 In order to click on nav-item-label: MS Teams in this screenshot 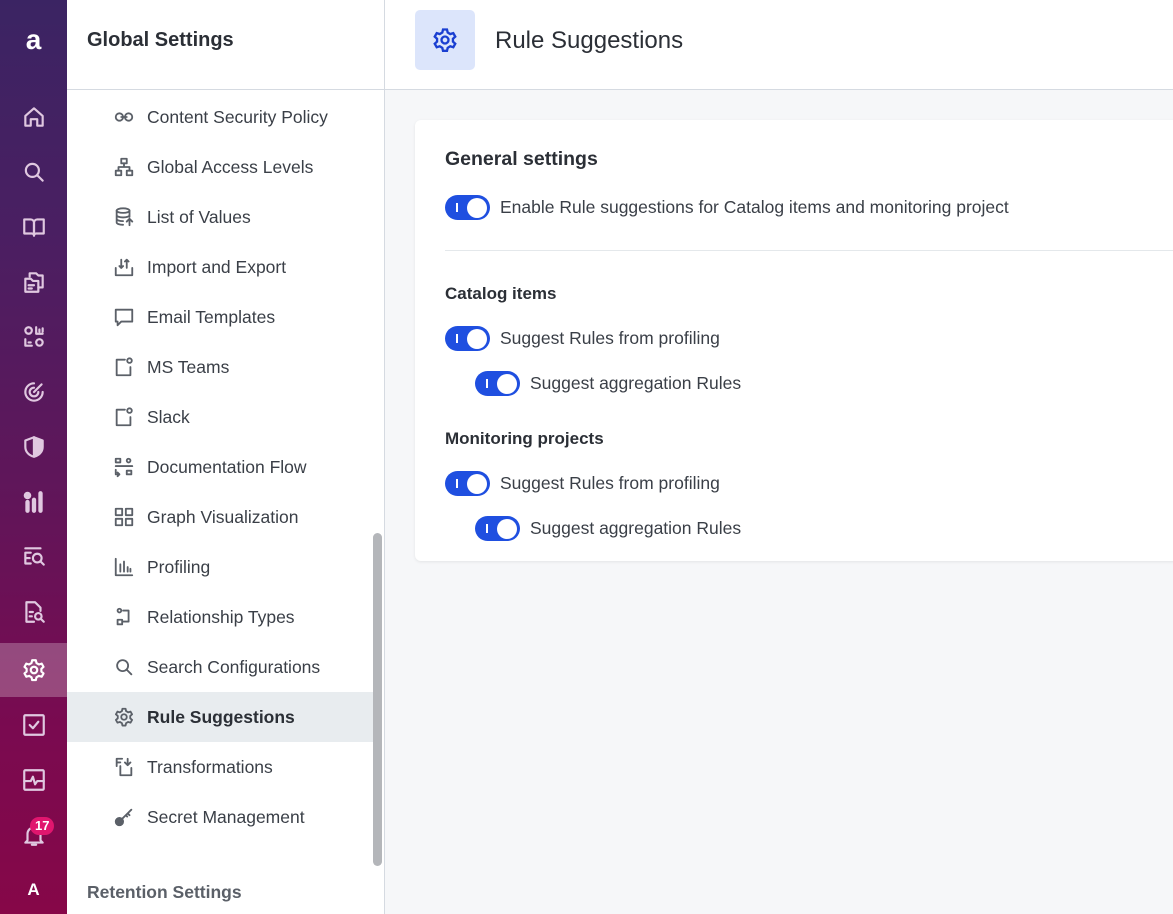, I will do `click(188, 366)`.